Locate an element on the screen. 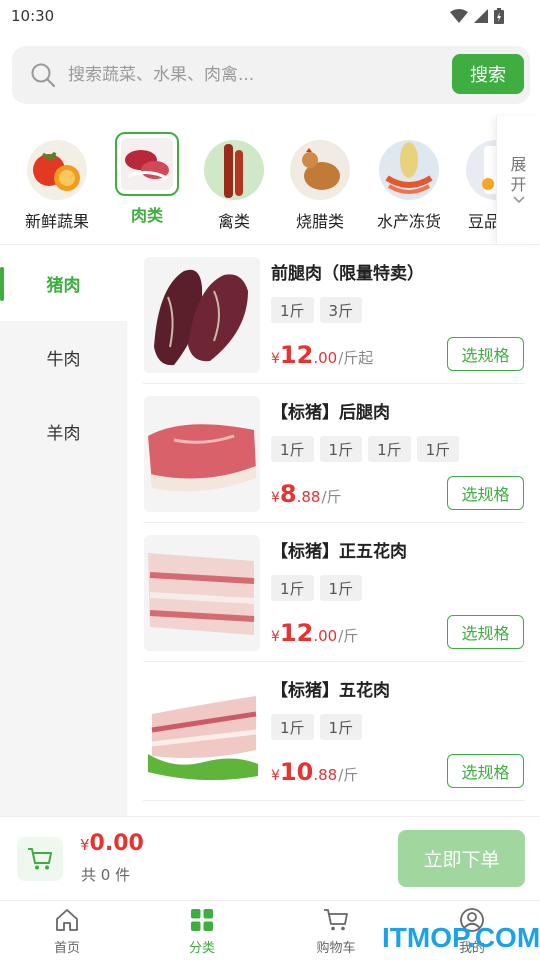  product-name: 前腿肉（限量特卖） is located at coordinates (347, 274).